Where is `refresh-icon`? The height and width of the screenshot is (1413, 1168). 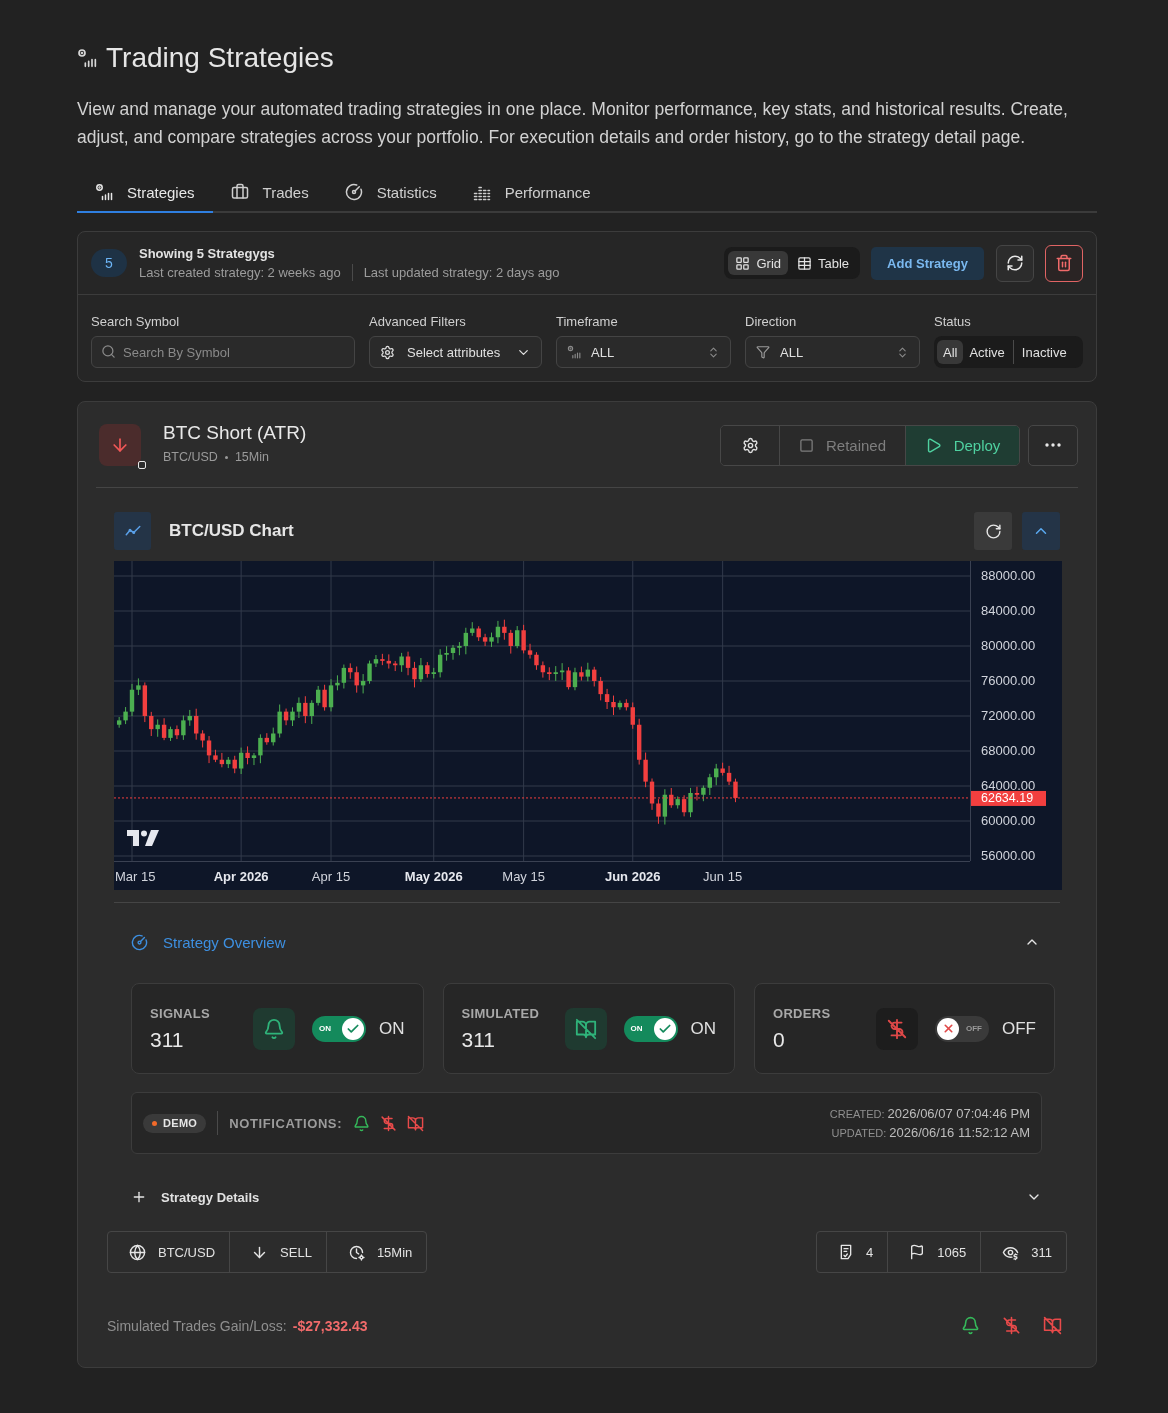
refresh-icon is located at coordinates (1015, 263).